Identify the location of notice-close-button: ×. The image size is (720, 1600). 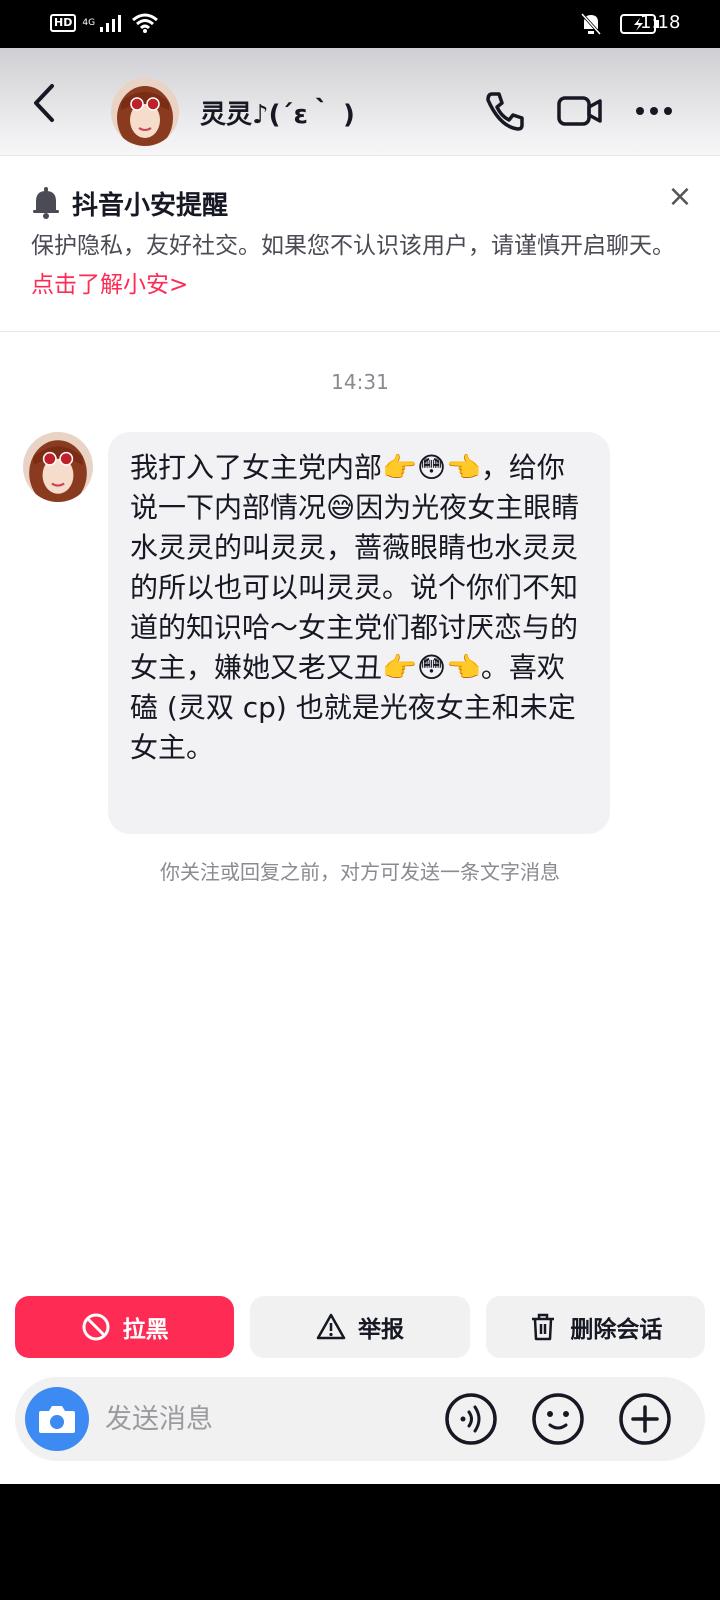
(680, 197).